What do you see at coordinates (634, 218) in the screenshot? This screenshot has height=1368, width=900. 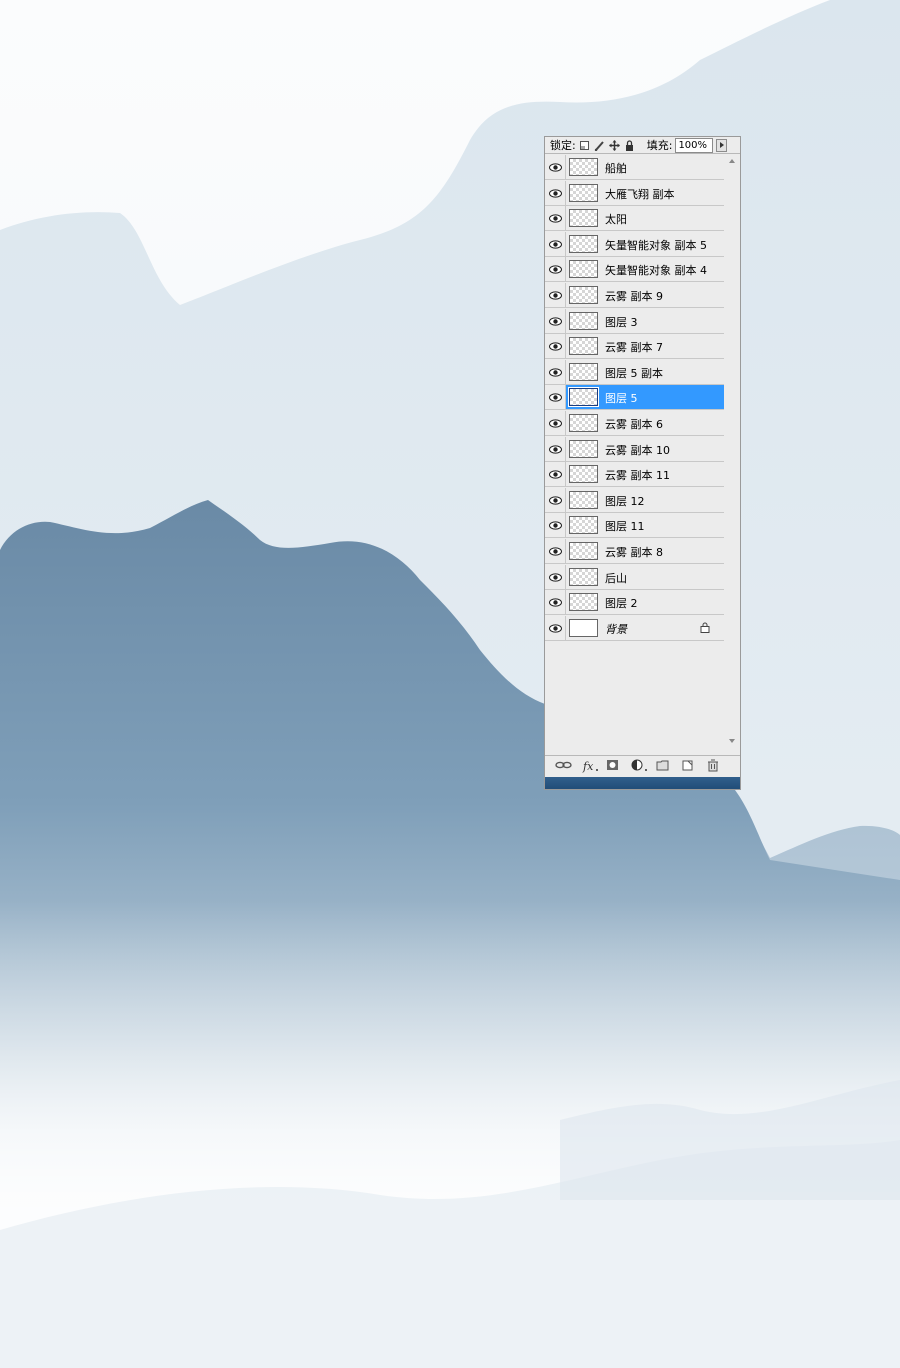 I see `layer-row: 太阳` at bounding box center [634, 218].